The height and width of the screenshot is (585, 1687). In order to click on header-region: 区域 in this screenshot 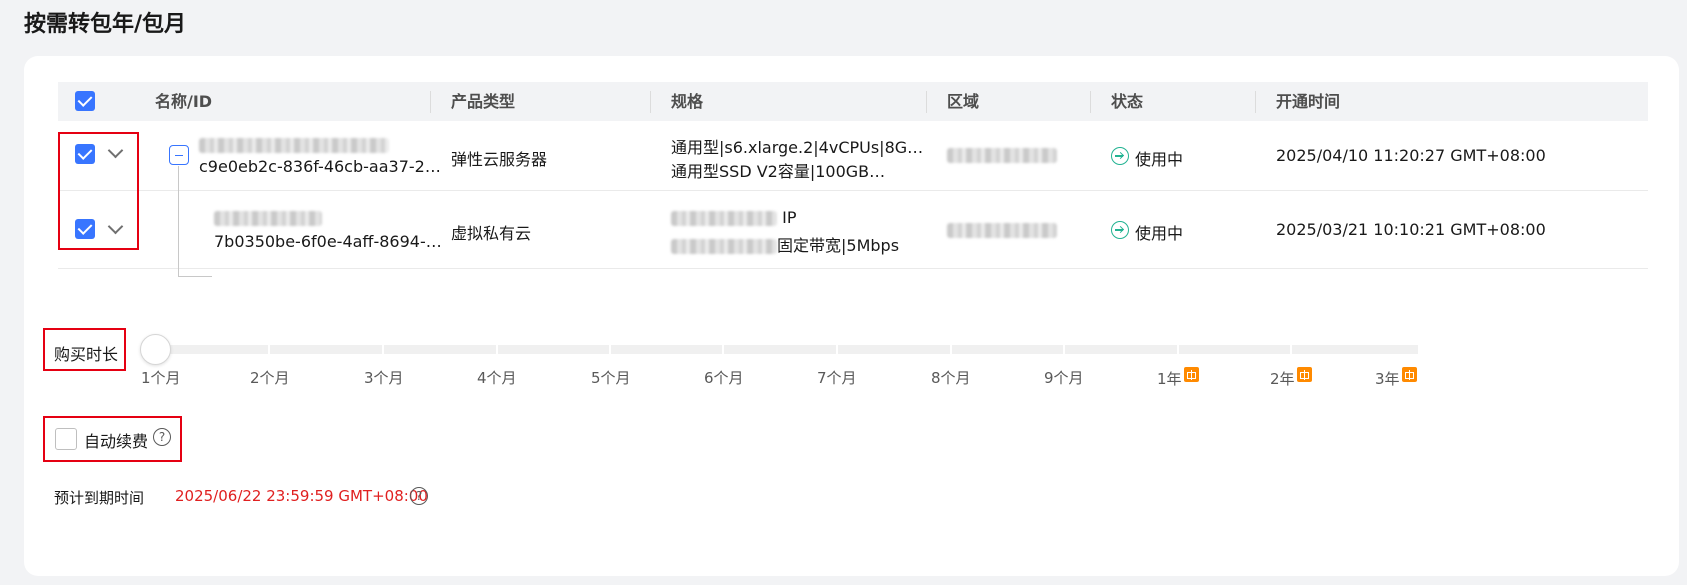, I will do `click(963, 101)`.